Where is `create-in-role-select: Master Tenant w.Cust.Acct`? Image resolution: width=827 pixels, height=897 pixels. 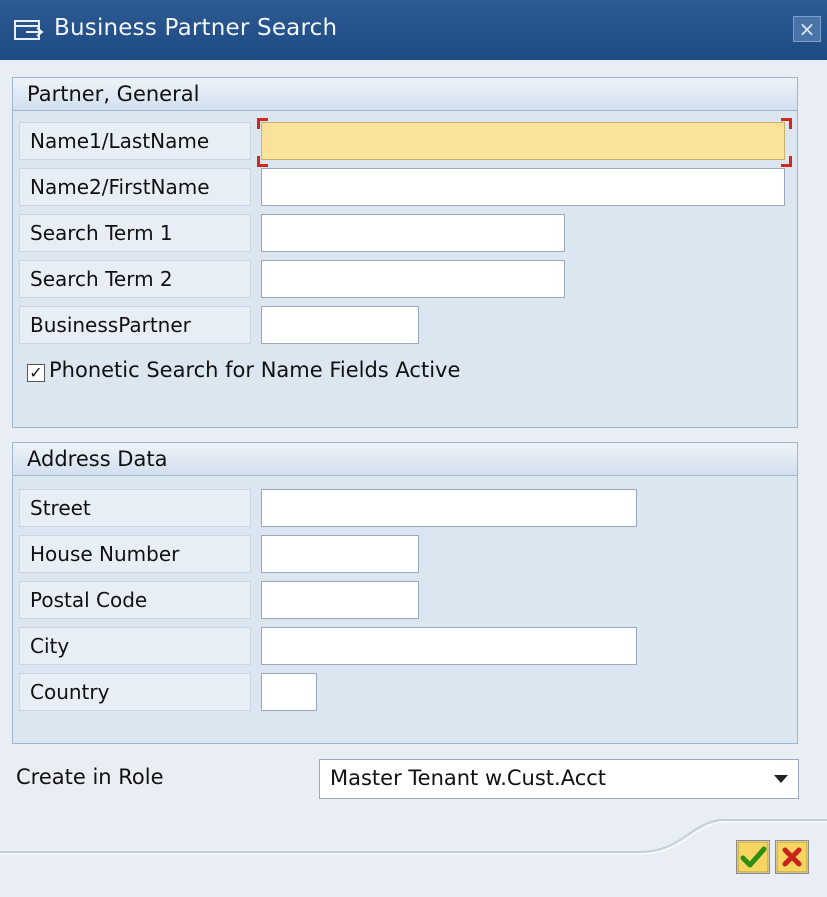 create-in-role-select: Master Tenant w.Cust.Acct is located at coordinates (559, 779).